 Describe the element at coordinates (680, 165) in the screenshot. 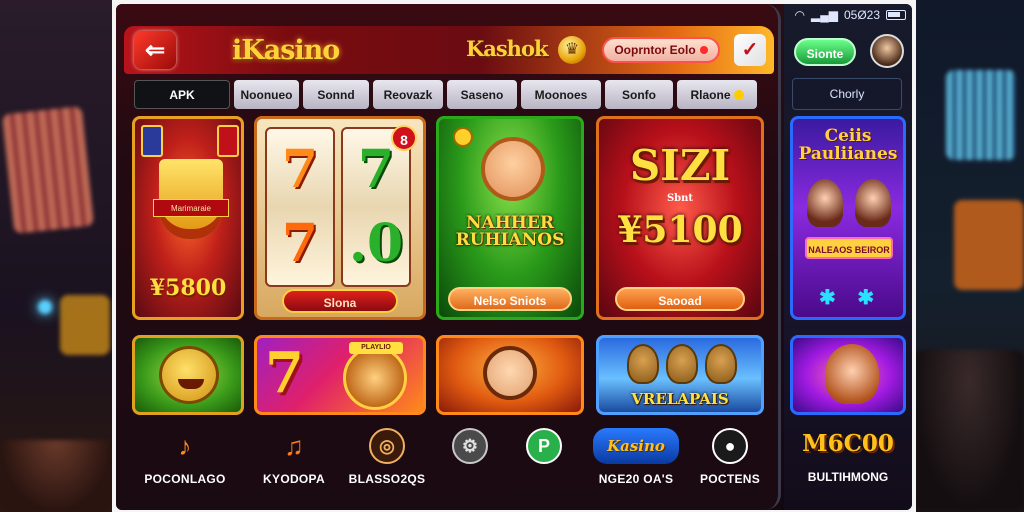

I see `game-title: SIZI` at that location.